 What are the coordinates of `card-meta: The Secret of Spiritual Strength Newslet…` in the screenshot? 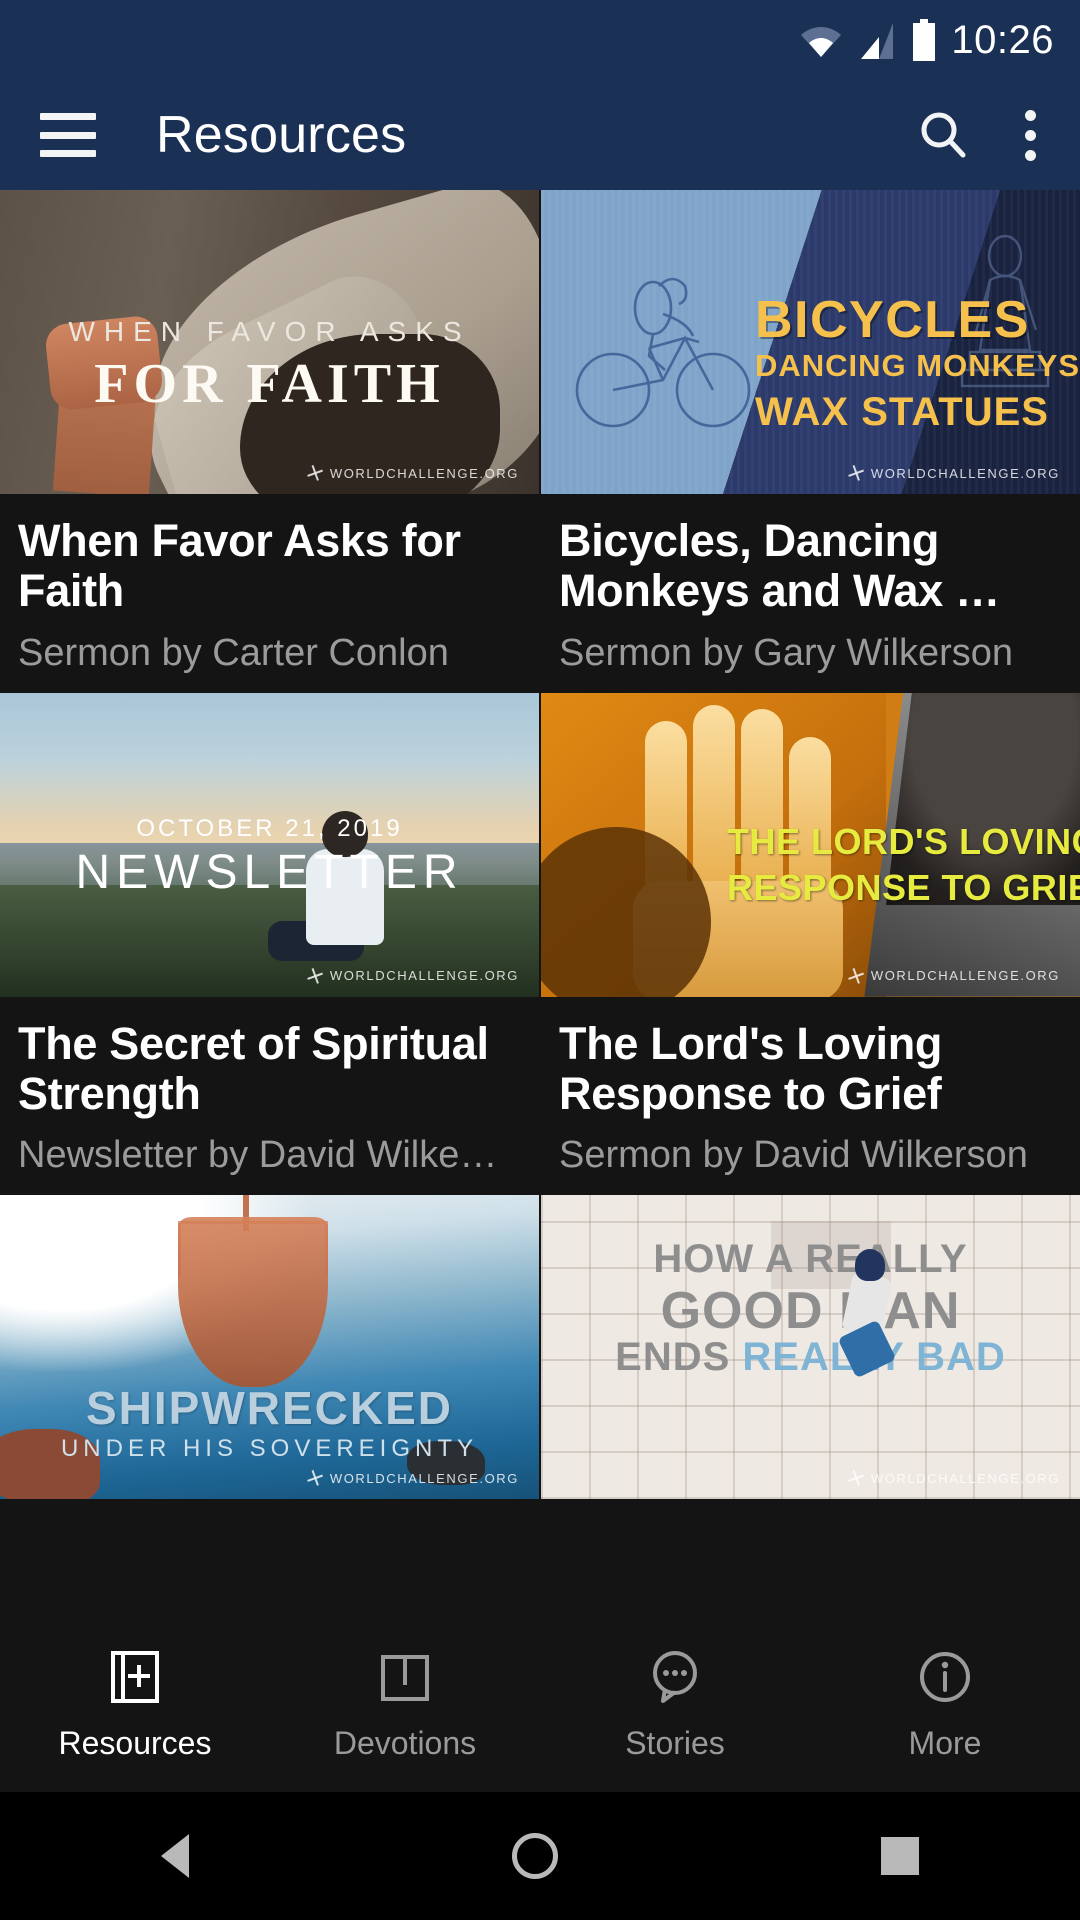 It's located at (269, 1096).